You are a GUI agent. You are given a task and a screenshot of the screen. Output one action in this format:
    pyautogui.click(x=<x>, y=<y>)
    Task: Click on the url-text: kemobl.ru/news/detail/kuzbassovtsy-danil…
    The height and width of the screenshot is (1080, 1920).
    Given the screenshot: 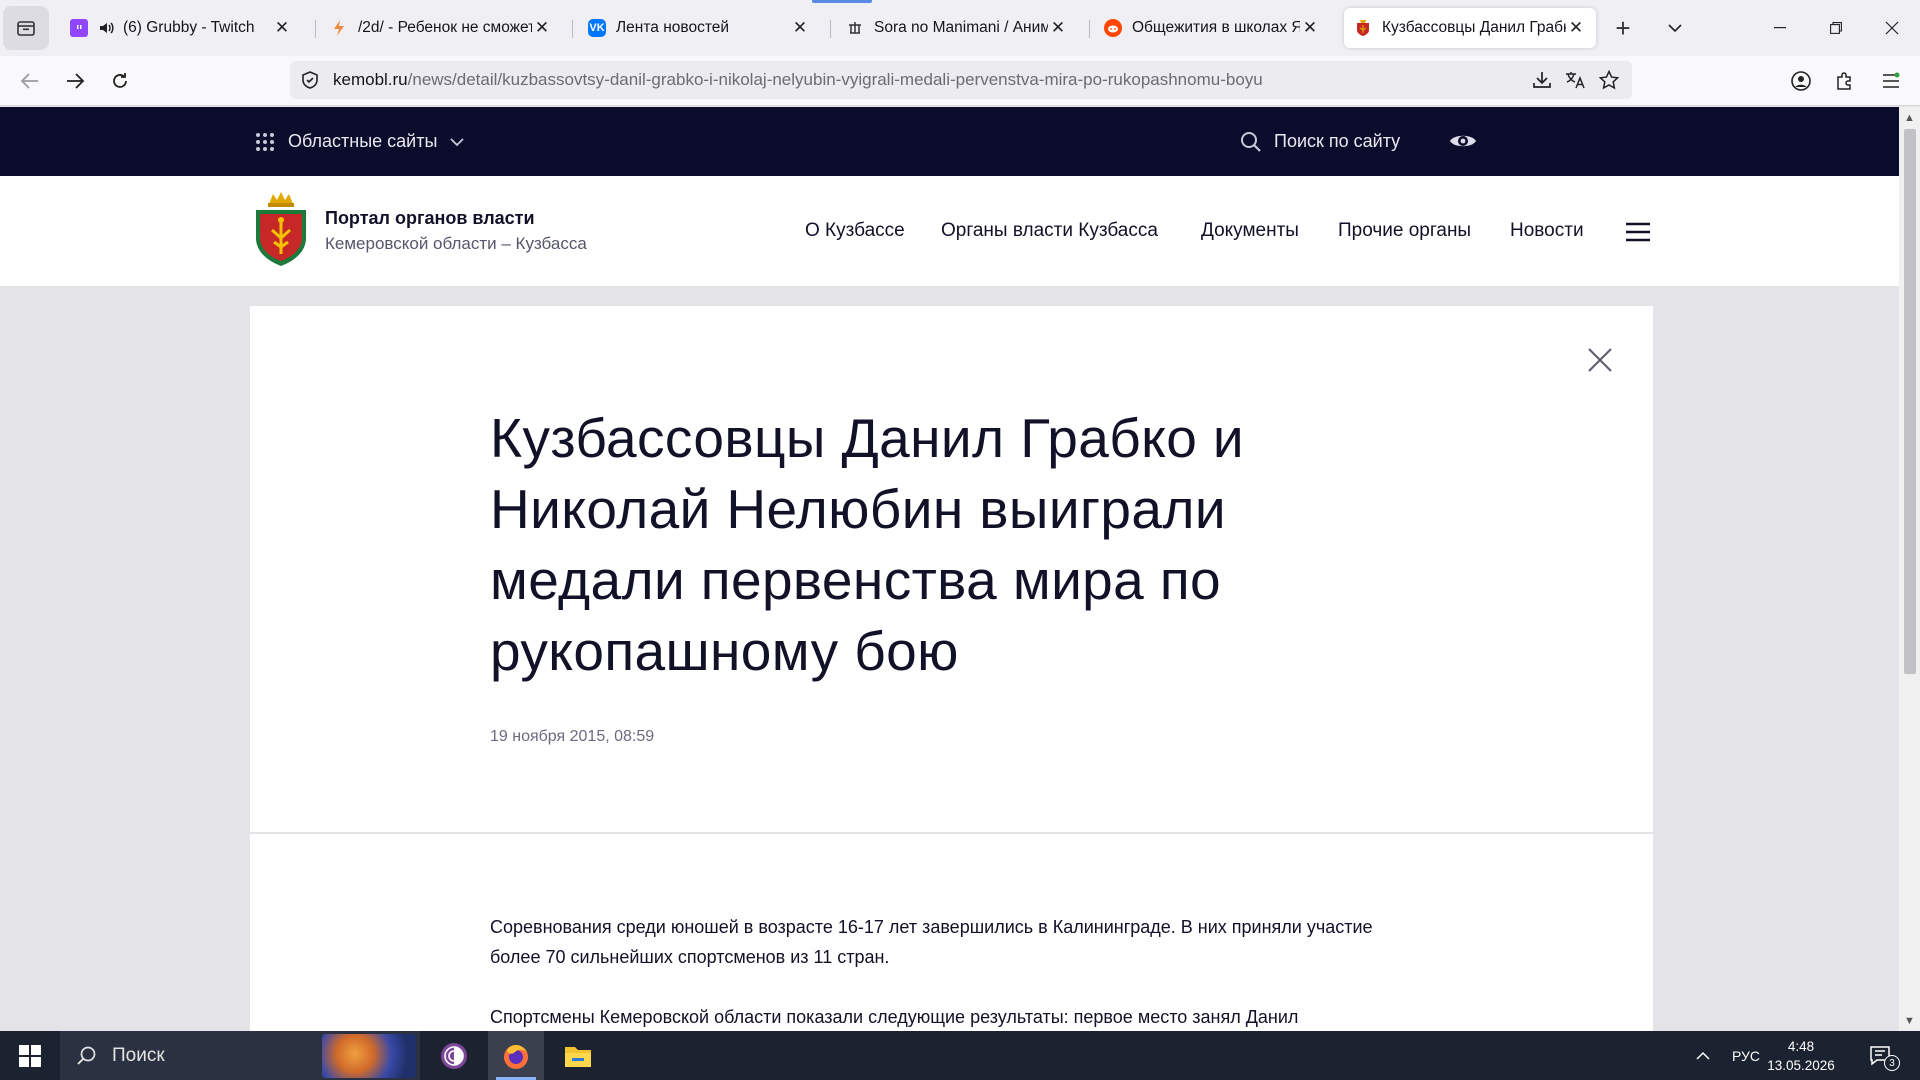 What is the action you would take?
    pyautogui.click(x=798, y=80)
    